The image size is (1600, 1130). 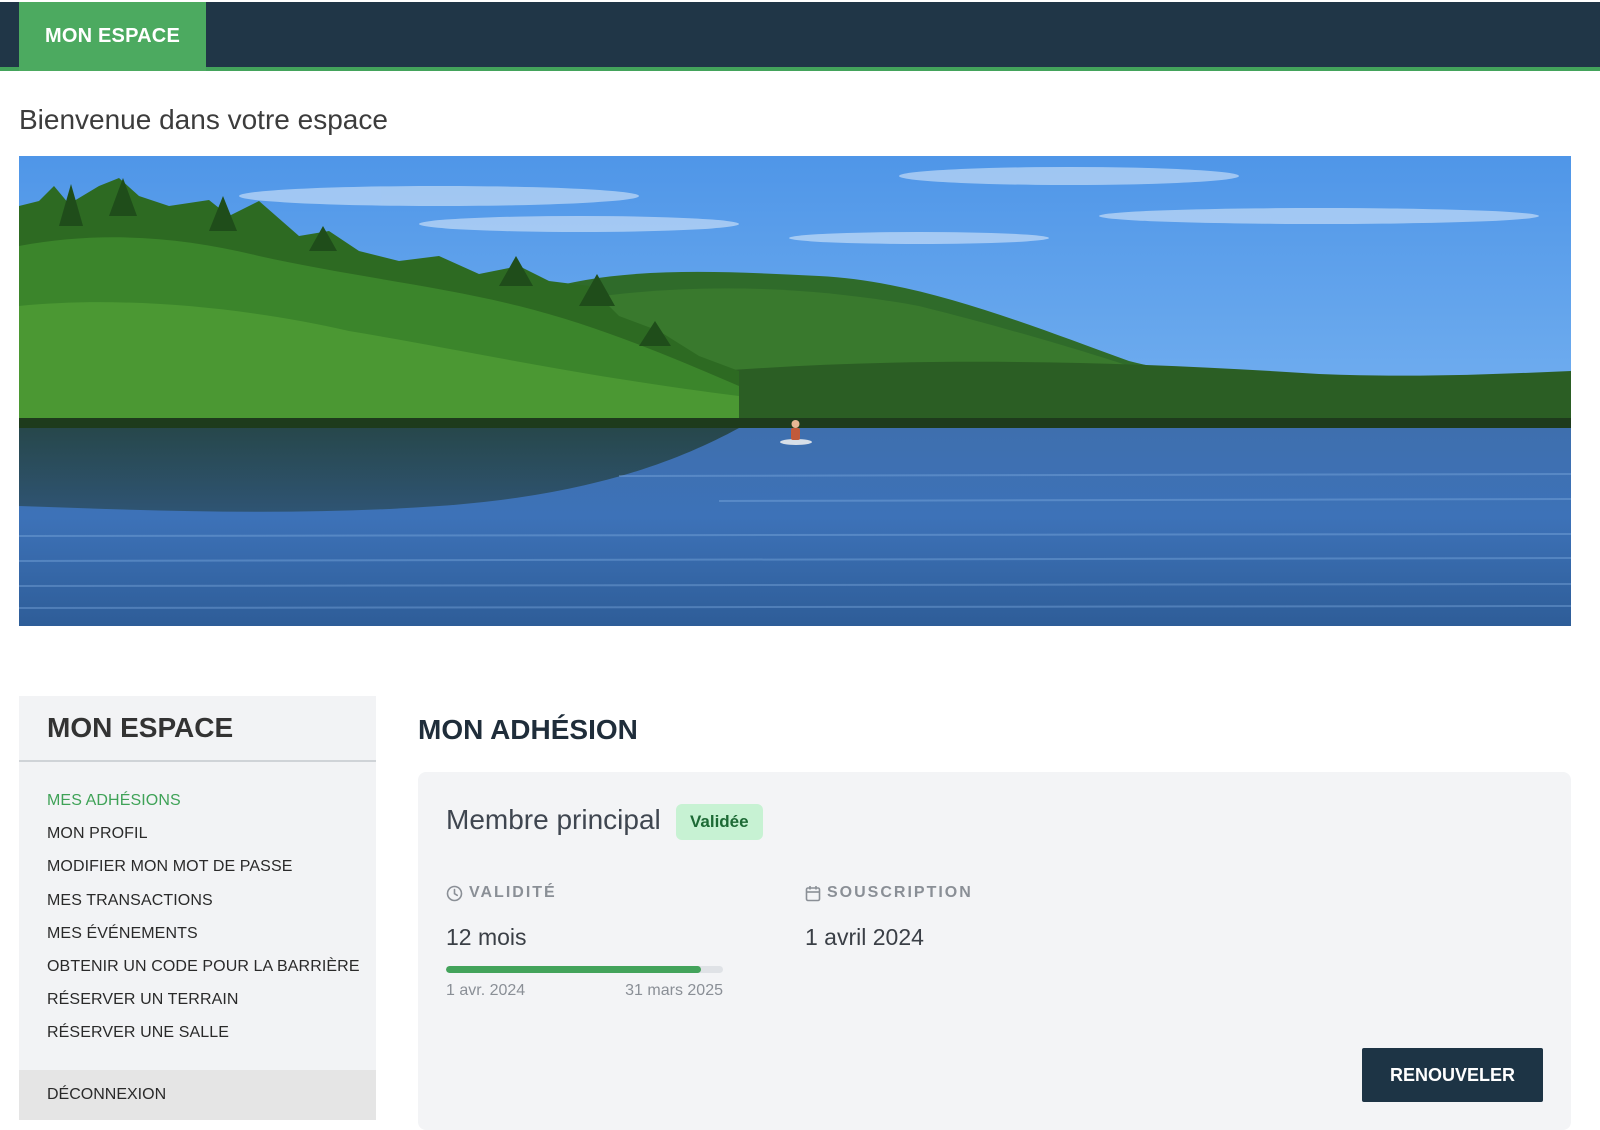 What do you see at coordinates (813, 893) in the screenshot?
I see `calendar-icon` at bounding box center [813, 893].